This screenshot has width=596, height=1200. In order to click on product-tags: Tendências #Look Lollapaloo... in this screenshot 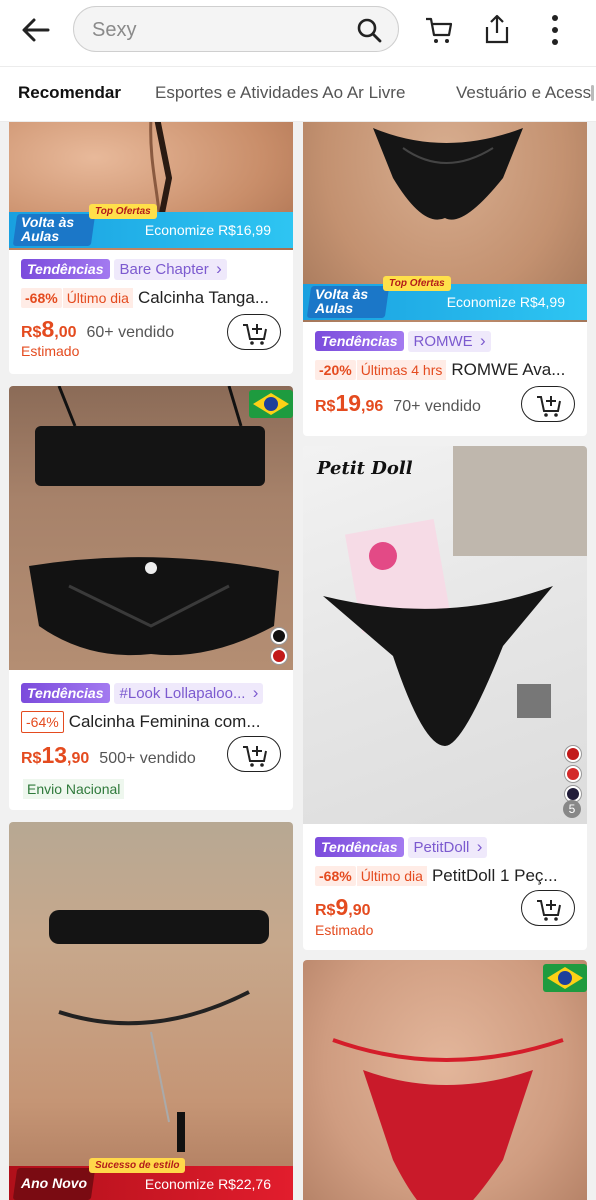, I will do `click(156, 693)`.